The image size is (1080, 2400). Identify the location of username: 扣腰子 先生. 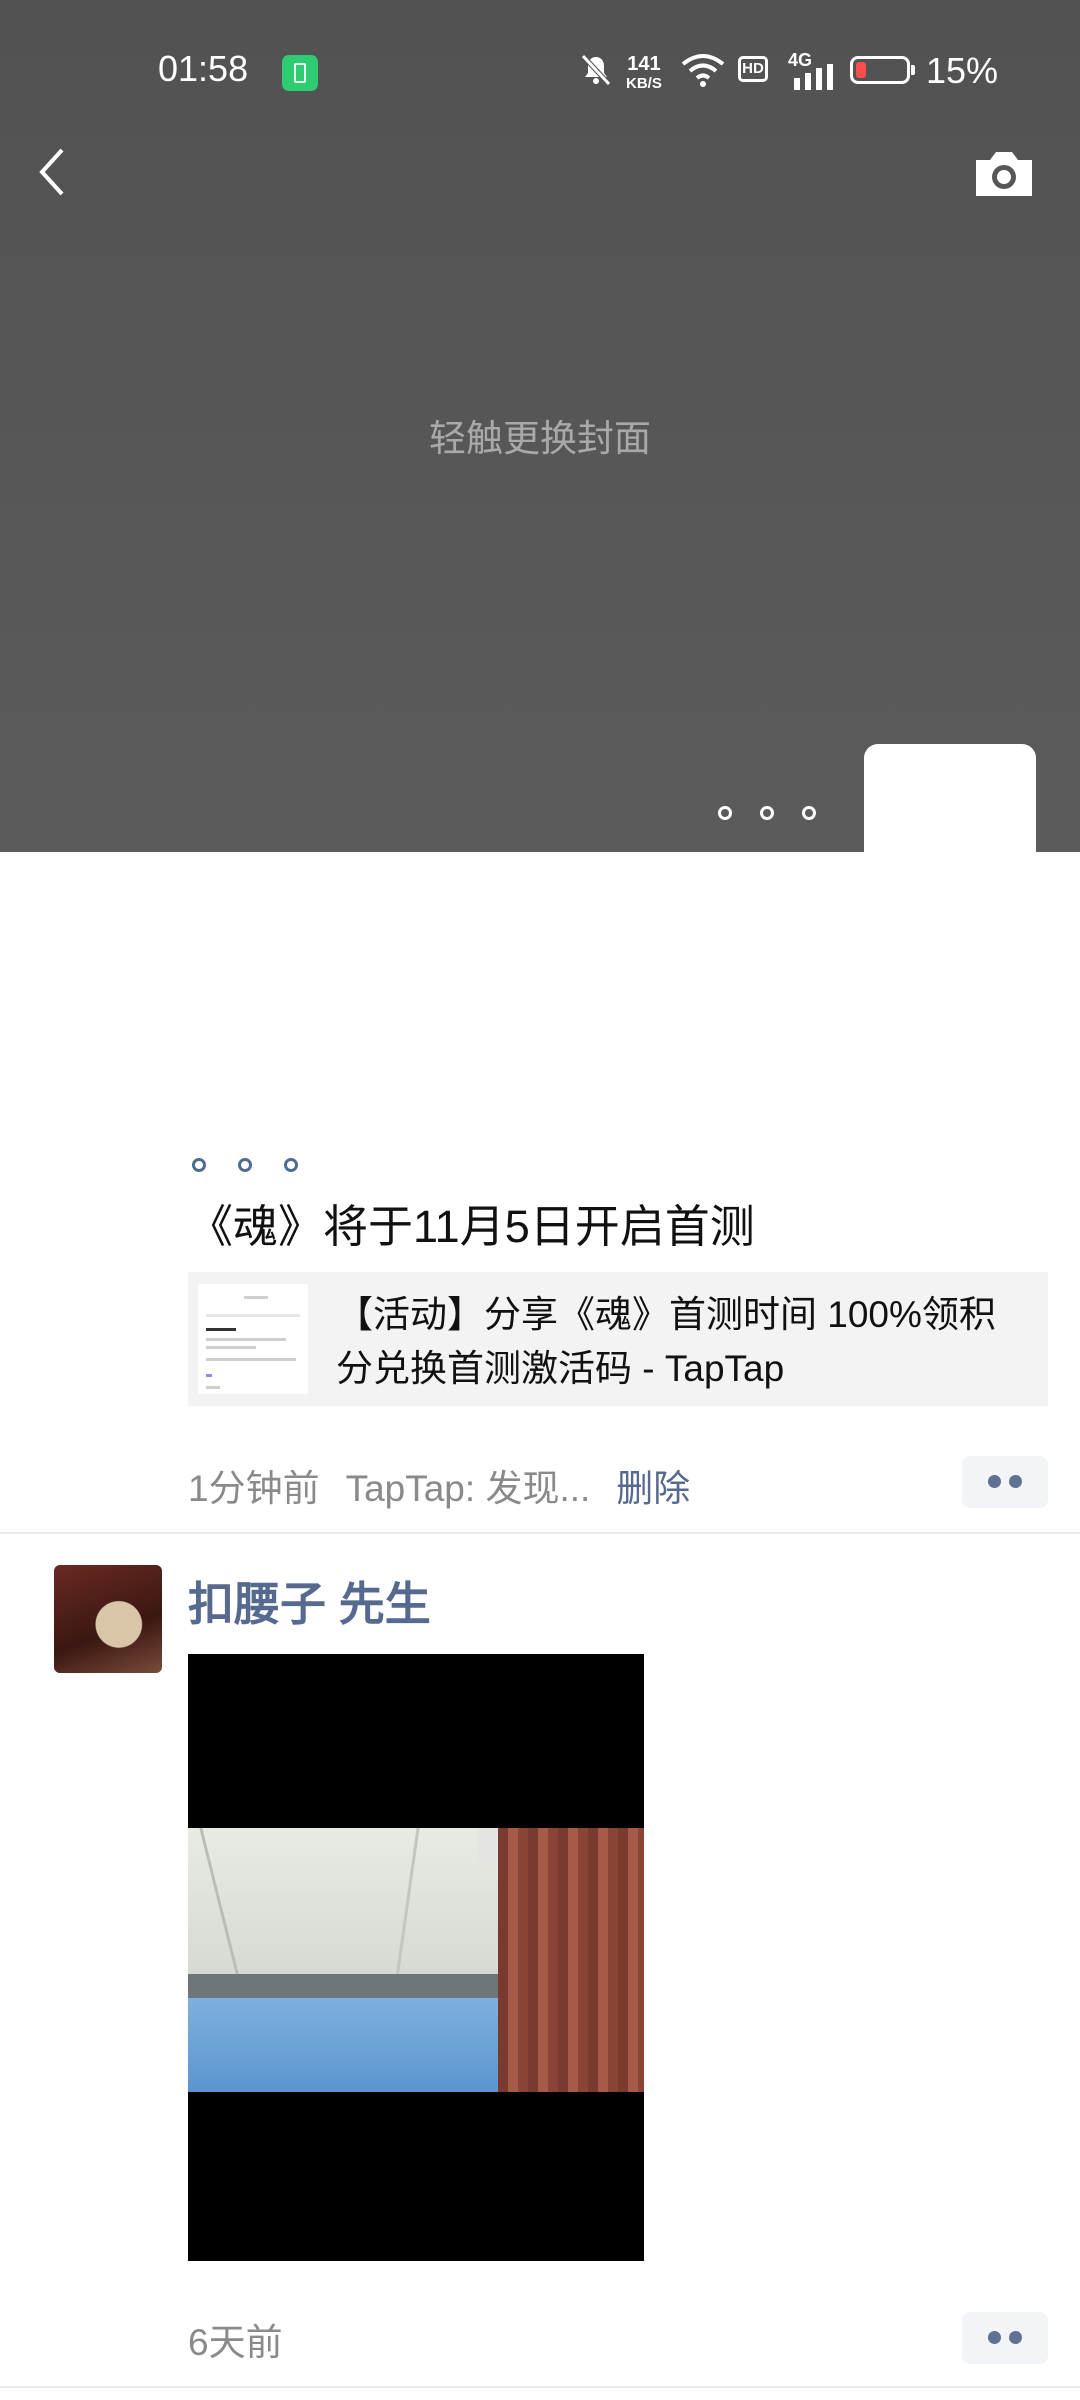
(309, 1601).